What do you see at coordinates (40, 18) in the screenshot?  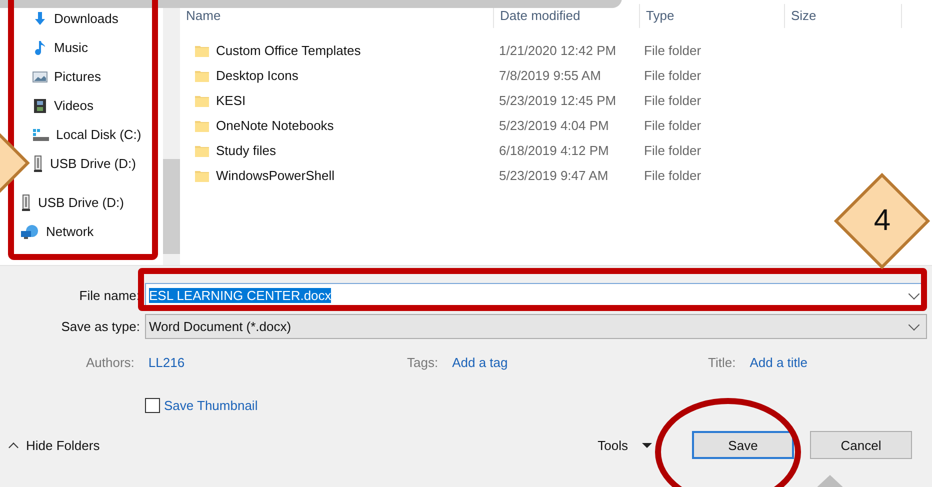 I see `down-arrow-icon` at bounding box center [40, 18].